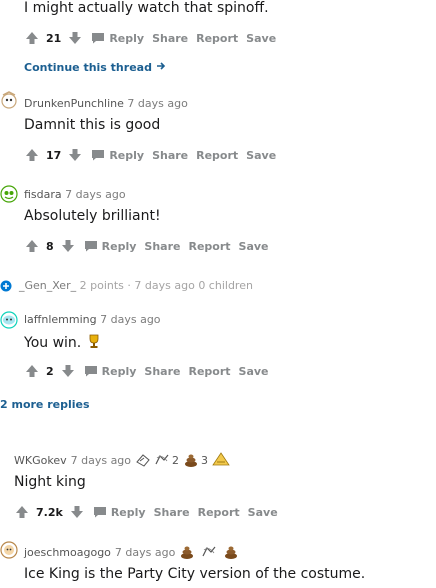  Describe the element at coordinates (225, 285) in the screenshot. I see `children-count: 0 children` at that location.